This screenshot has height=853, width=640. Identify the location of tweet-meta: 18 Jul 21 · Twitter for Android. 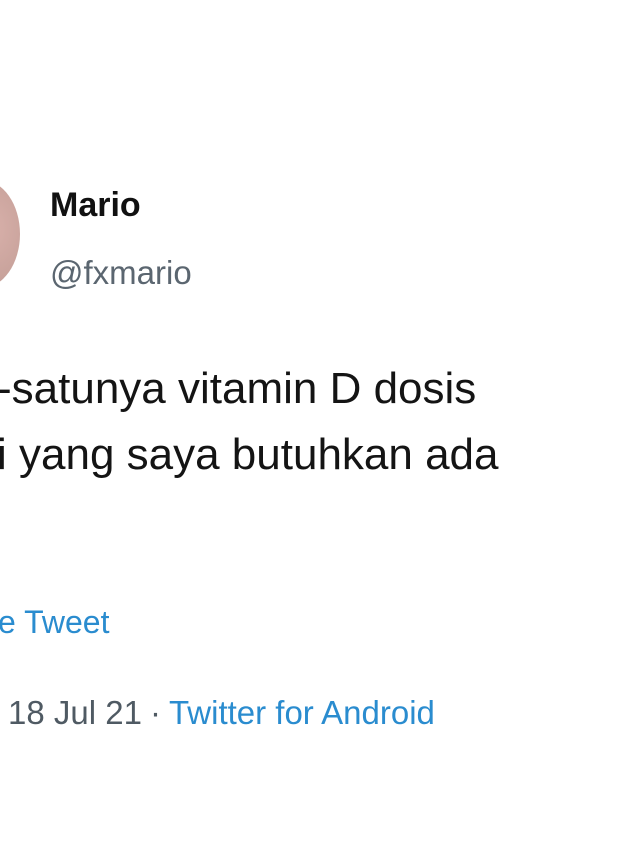
(221, 713).